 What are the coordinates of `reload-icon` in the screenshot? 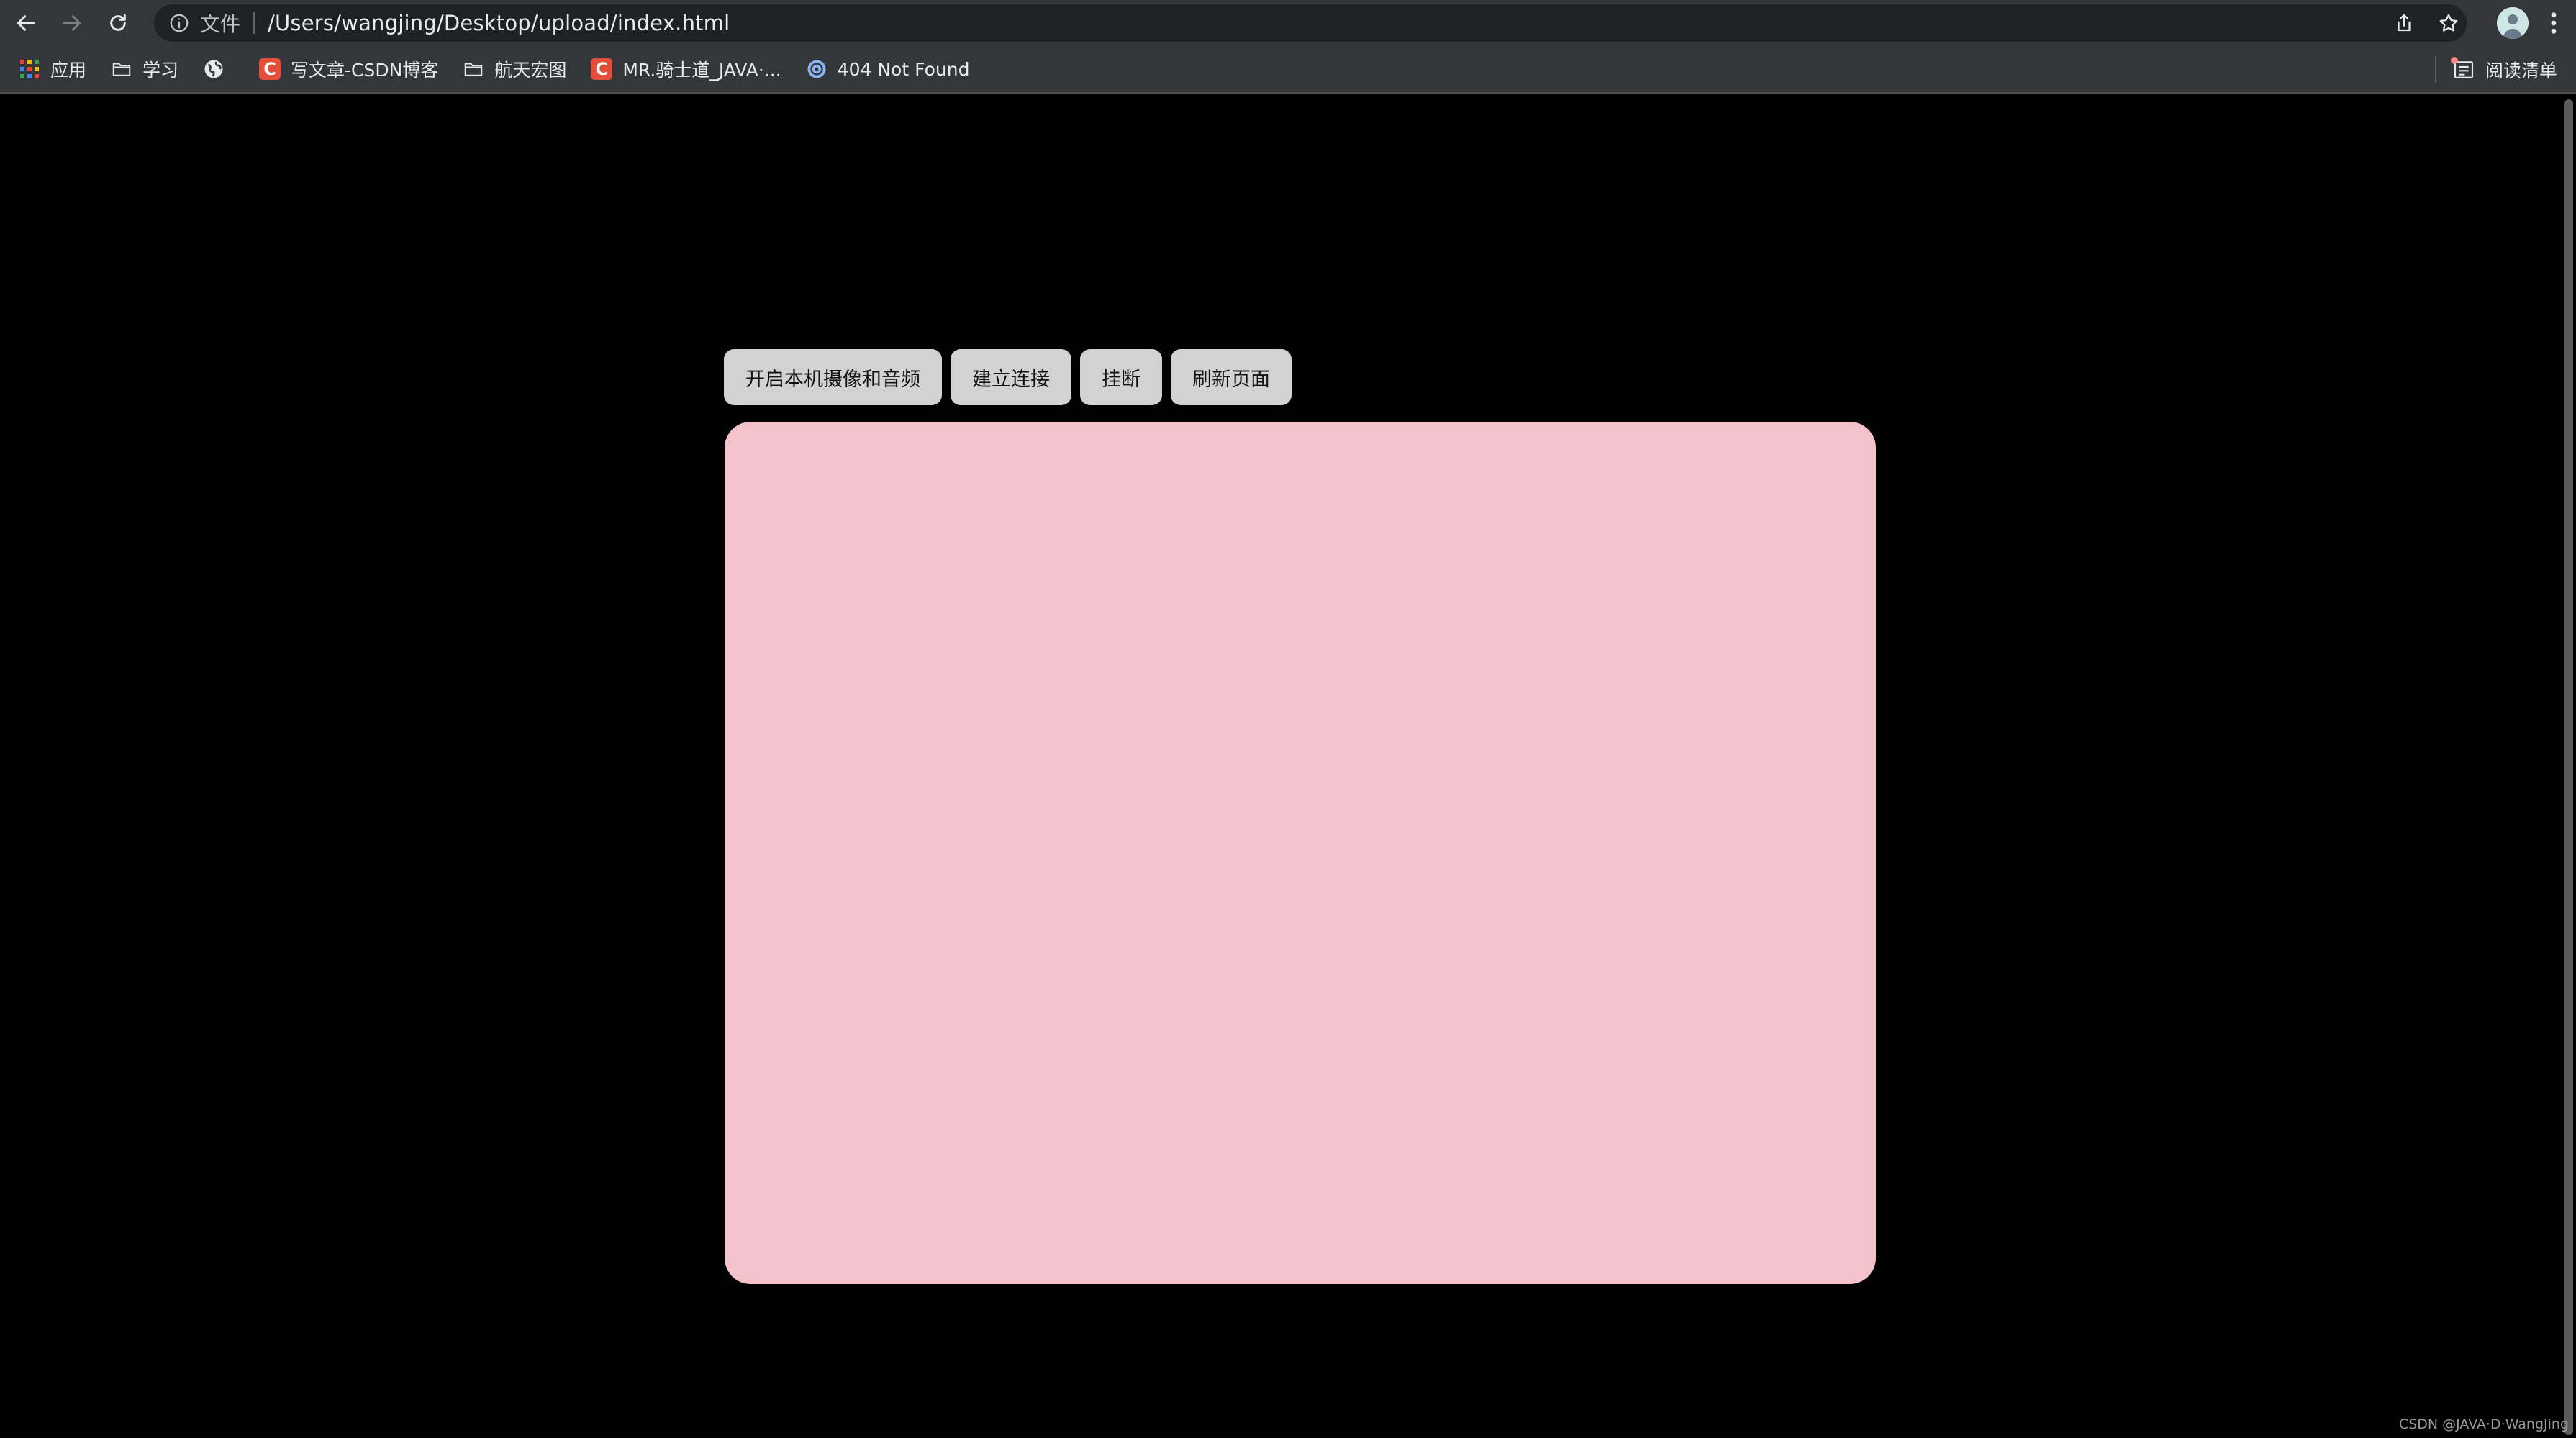 It's located at (118, 22).